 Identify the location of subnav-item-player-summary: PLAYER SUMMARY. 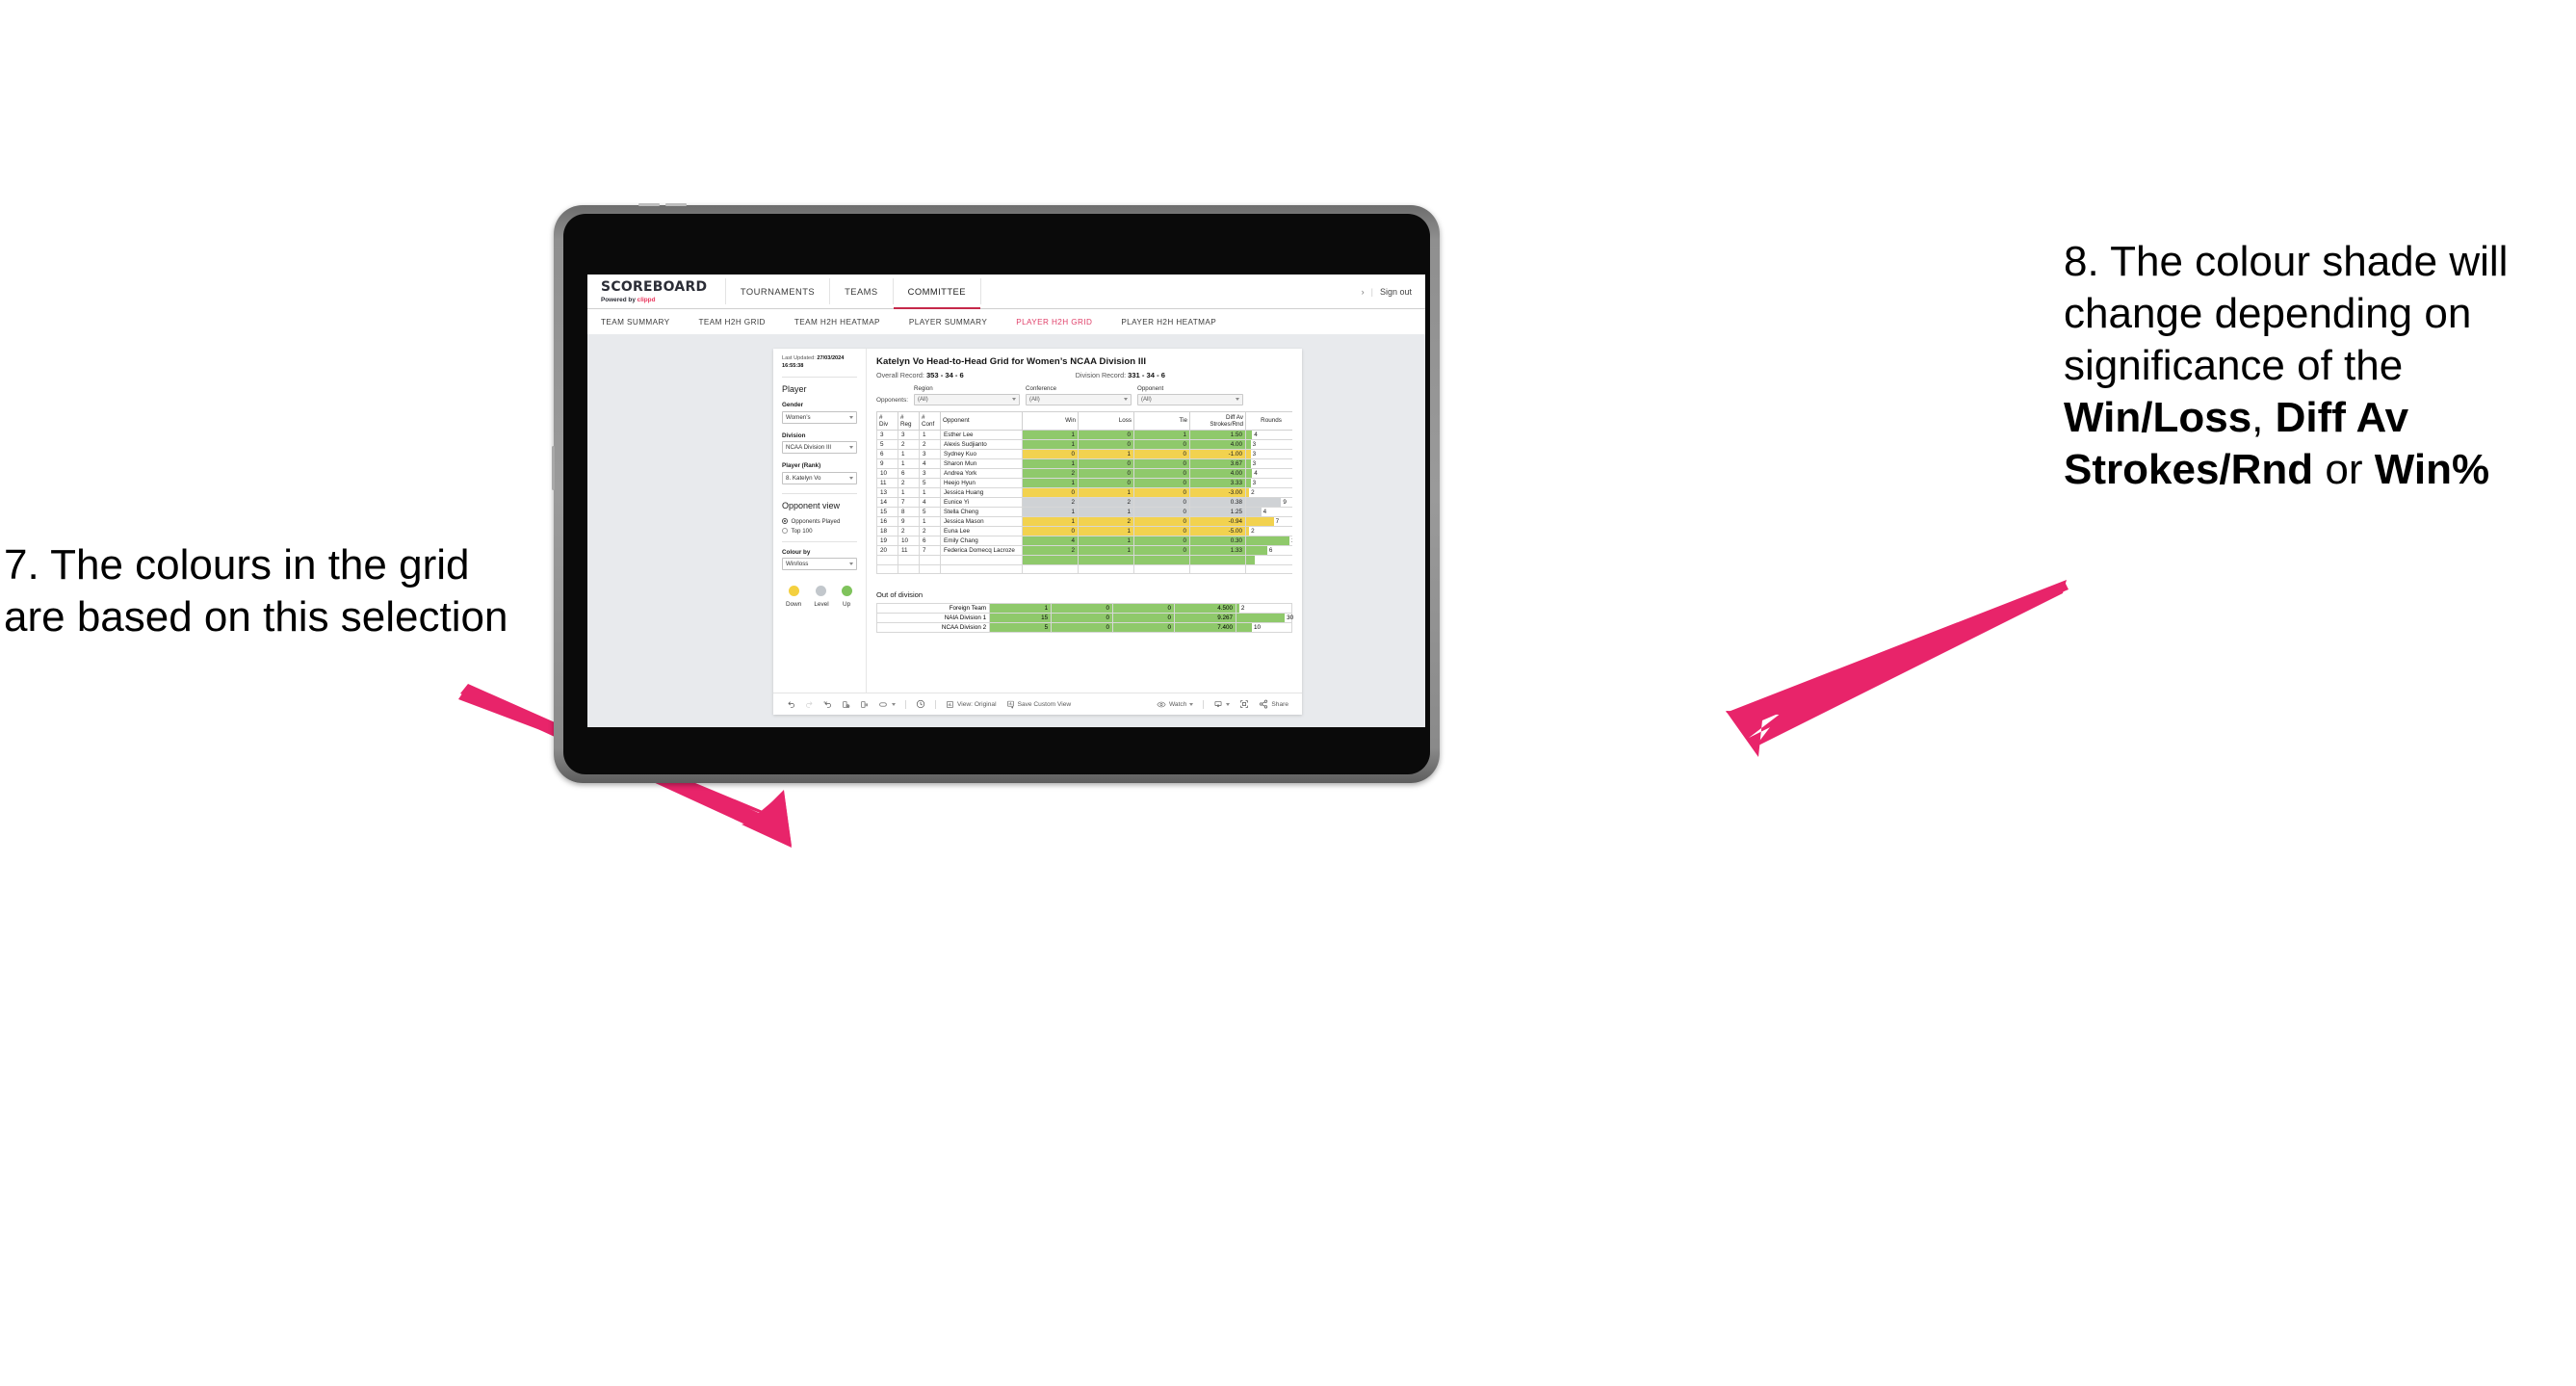
(955, 322).